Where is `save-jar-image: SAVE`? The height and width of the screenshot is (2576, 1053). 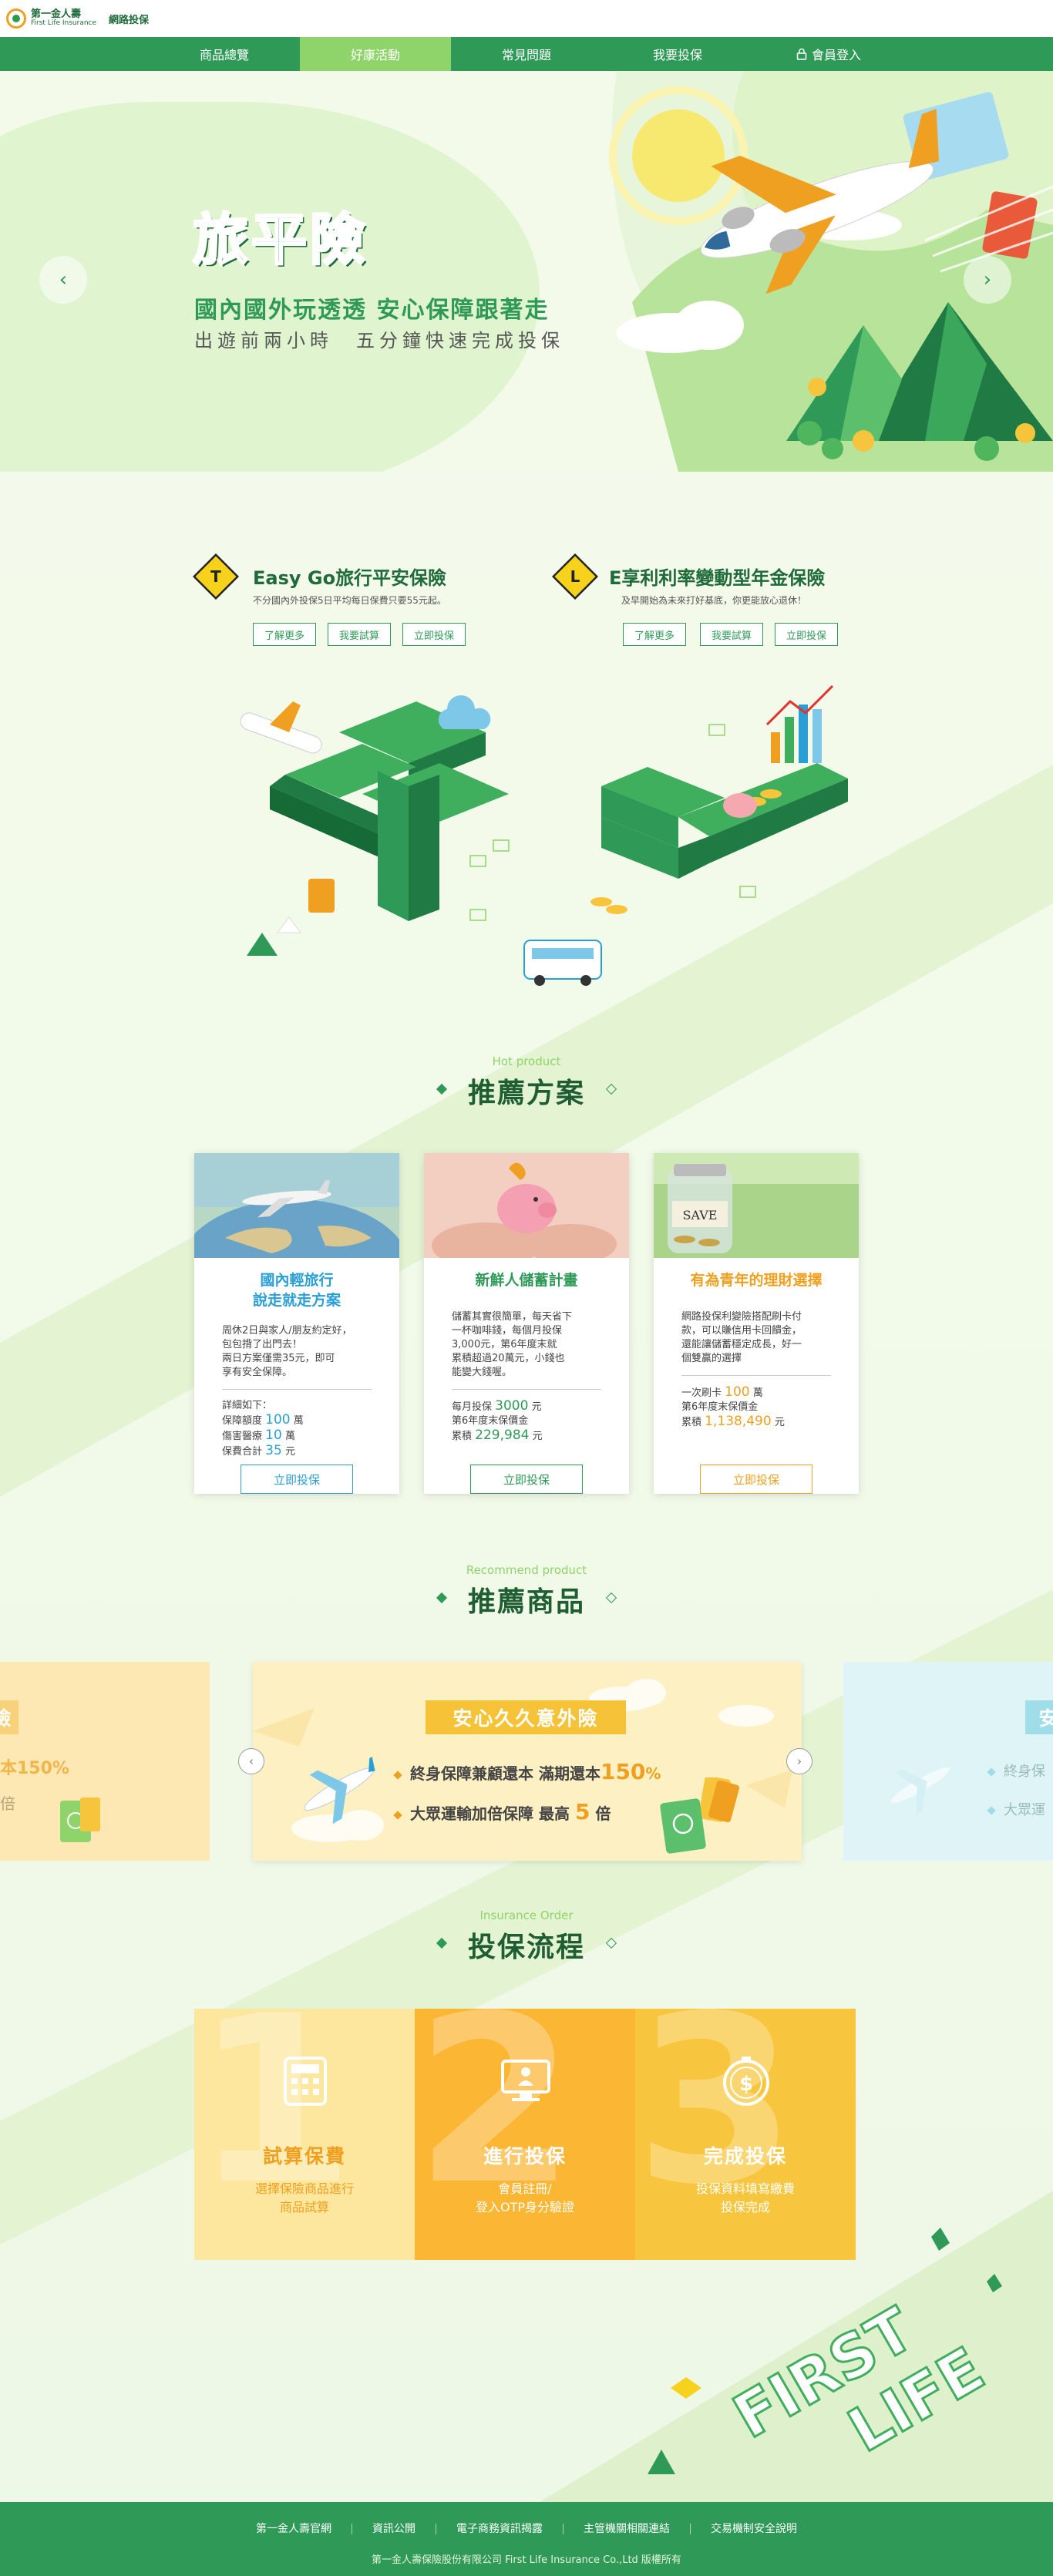
save-jar-image: SAVE is located at coordinates (757, 1205).